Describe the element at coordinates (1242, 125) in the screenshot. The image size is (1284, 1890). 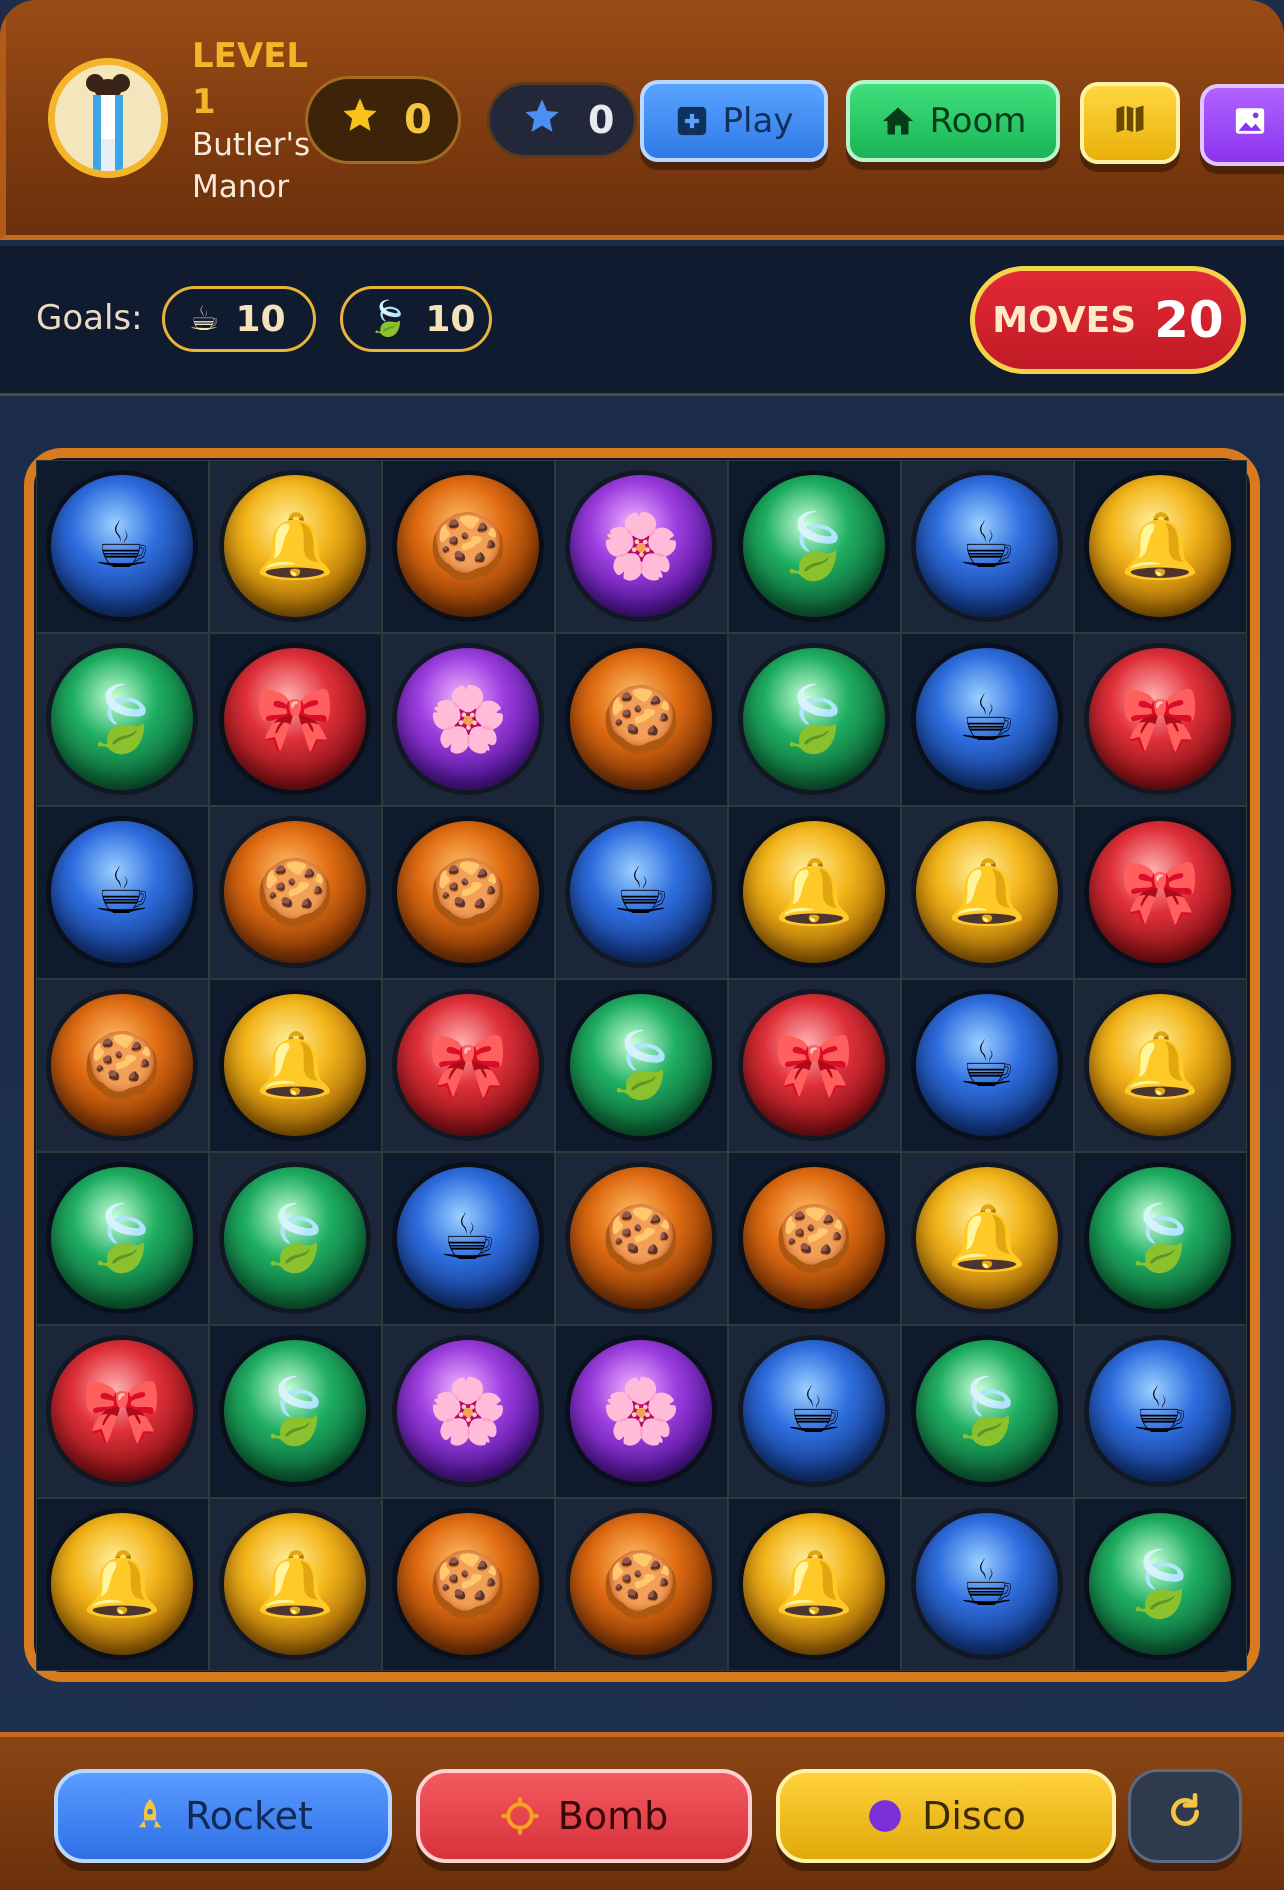
I see `gallery-button` at that location.